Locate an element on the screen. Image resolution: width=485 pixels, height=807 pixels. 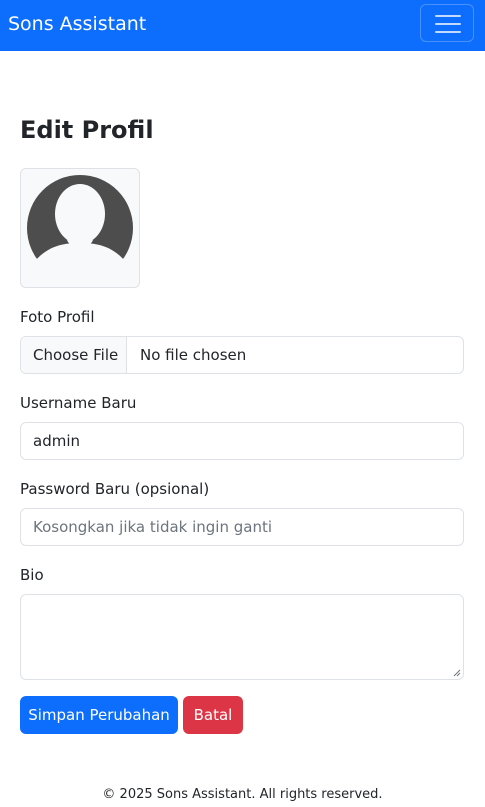
profile-photo-file-input: Choose File No file chosen is located at coordinates (242, 355).